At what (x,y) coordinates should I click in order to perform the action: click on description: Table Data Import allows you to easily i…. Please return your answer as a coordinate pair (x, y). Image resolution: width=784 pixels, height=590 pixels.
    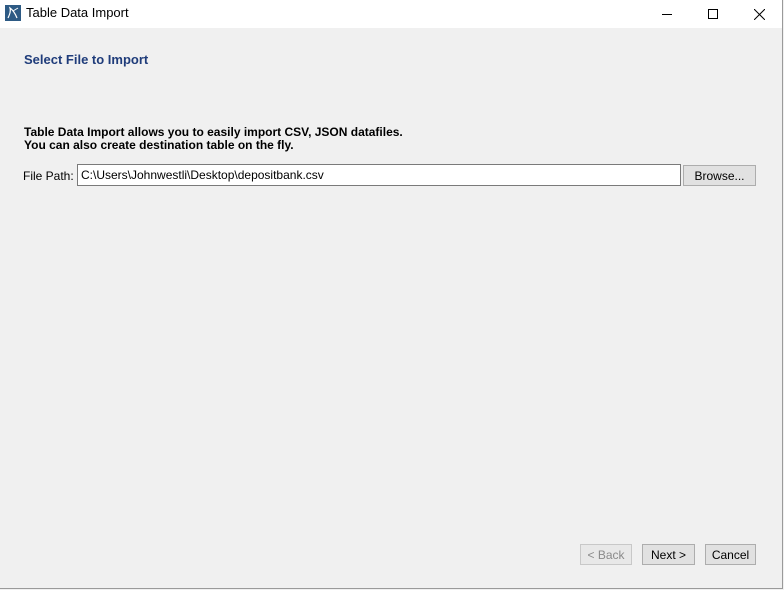
    Looking at the image, I should click on (213, 139).